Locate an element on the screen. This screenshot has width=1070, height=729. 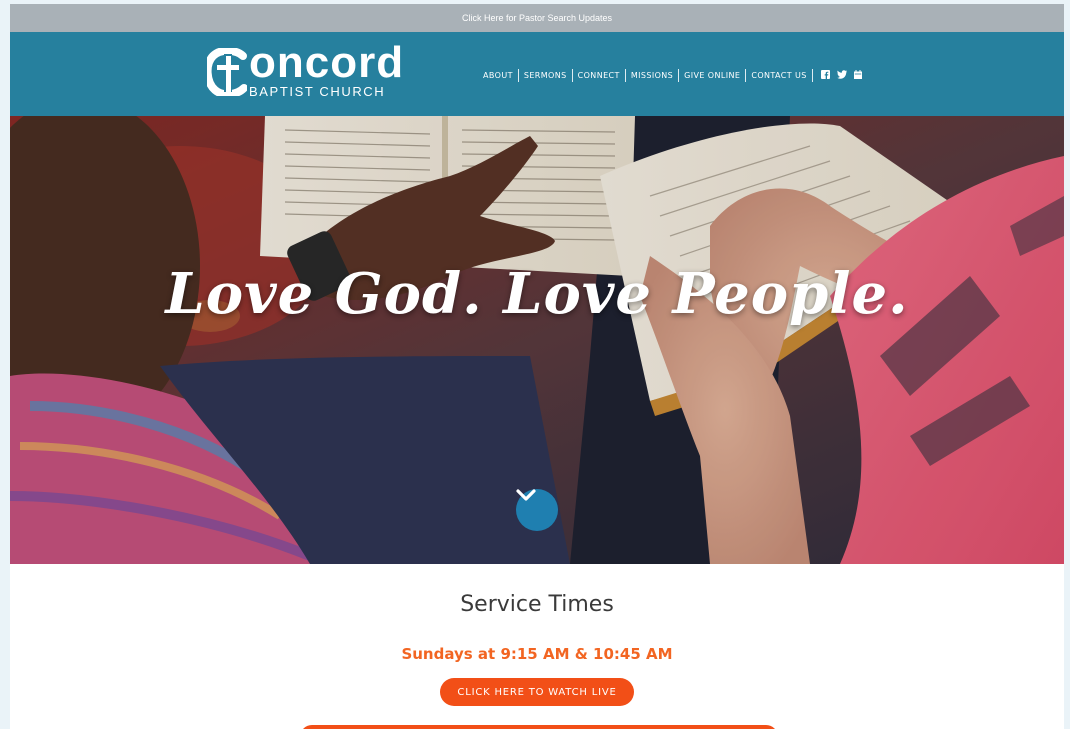
nav-missions: MISSIONS is located at coordinates (652, 75).